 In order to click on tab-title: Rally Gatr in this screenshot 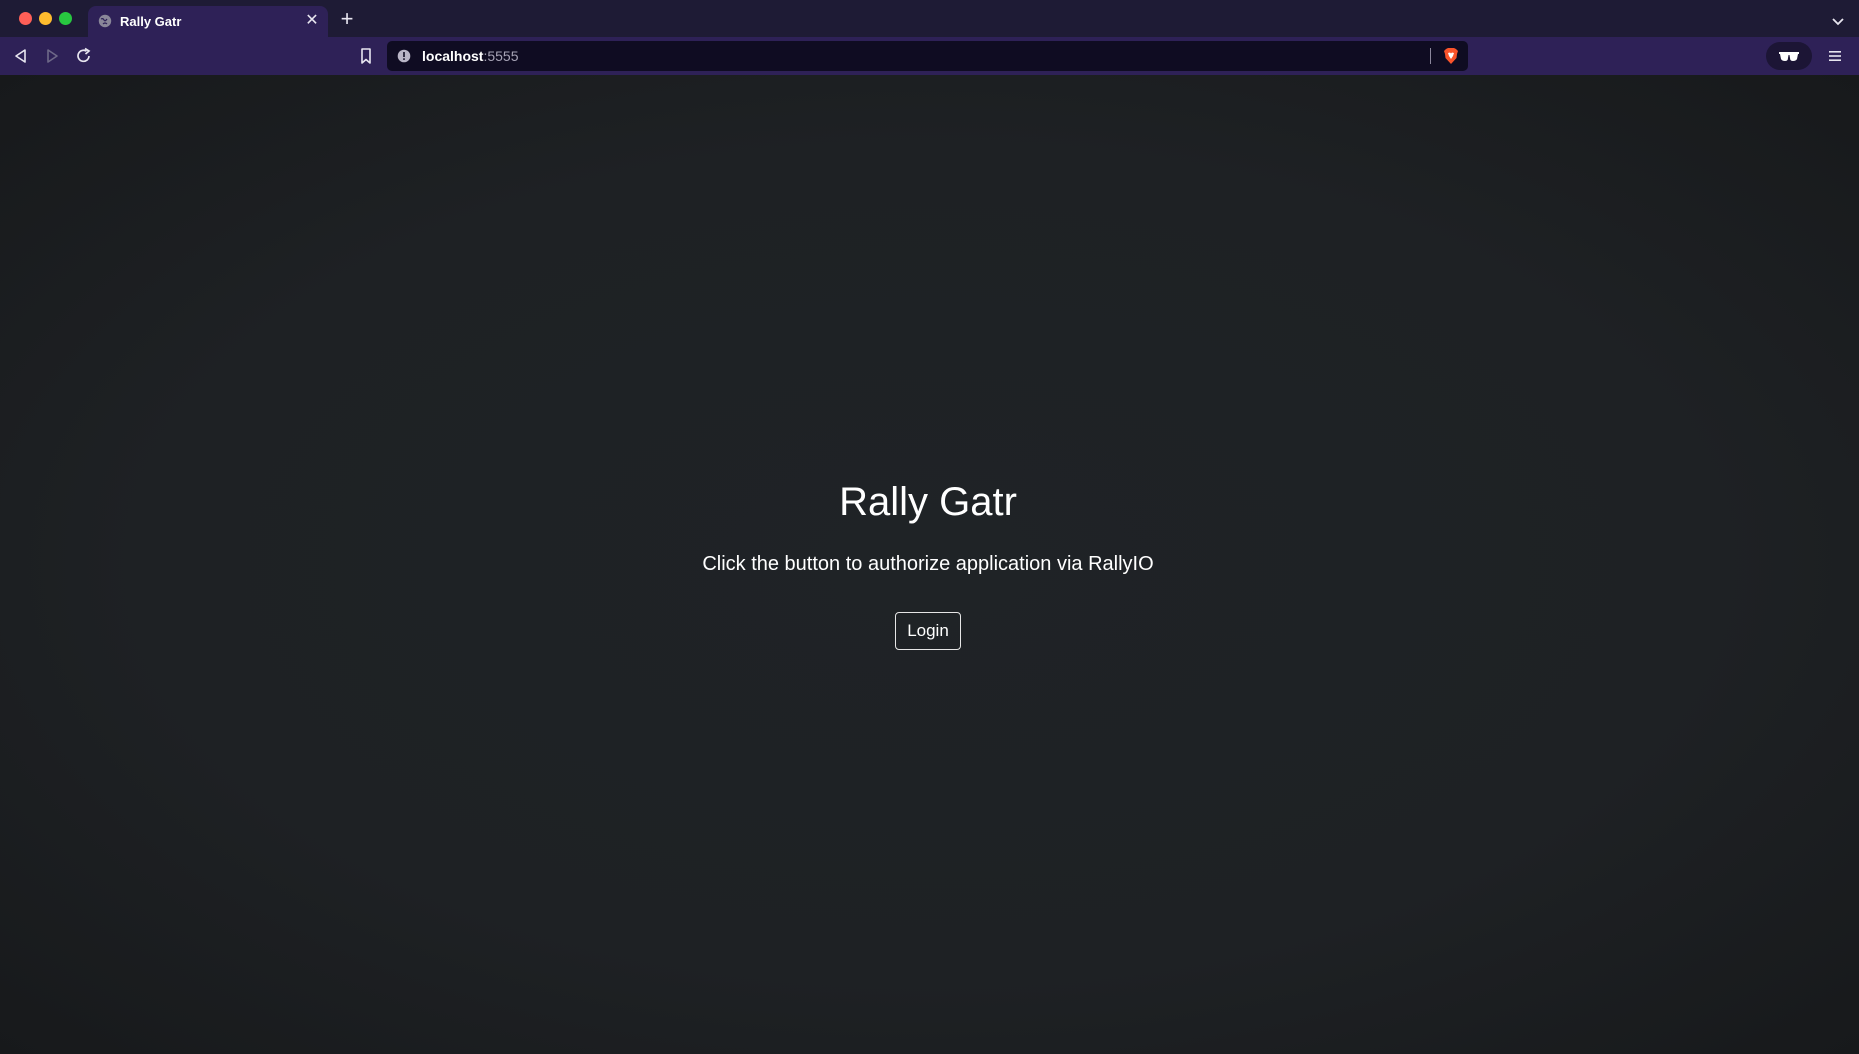, I will do `click(151, 21)`.